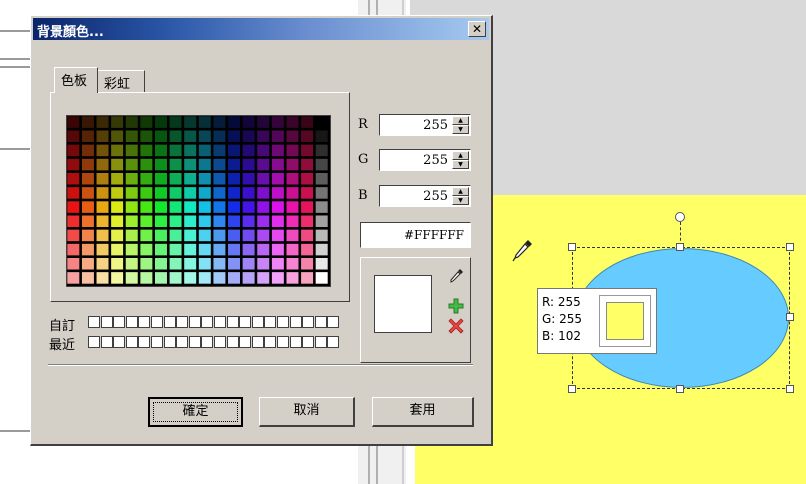 The image size is (806, 484). Describe the element at coordinates (423, 412) in the screenshot. I see `apply-button: 套用` at that location.